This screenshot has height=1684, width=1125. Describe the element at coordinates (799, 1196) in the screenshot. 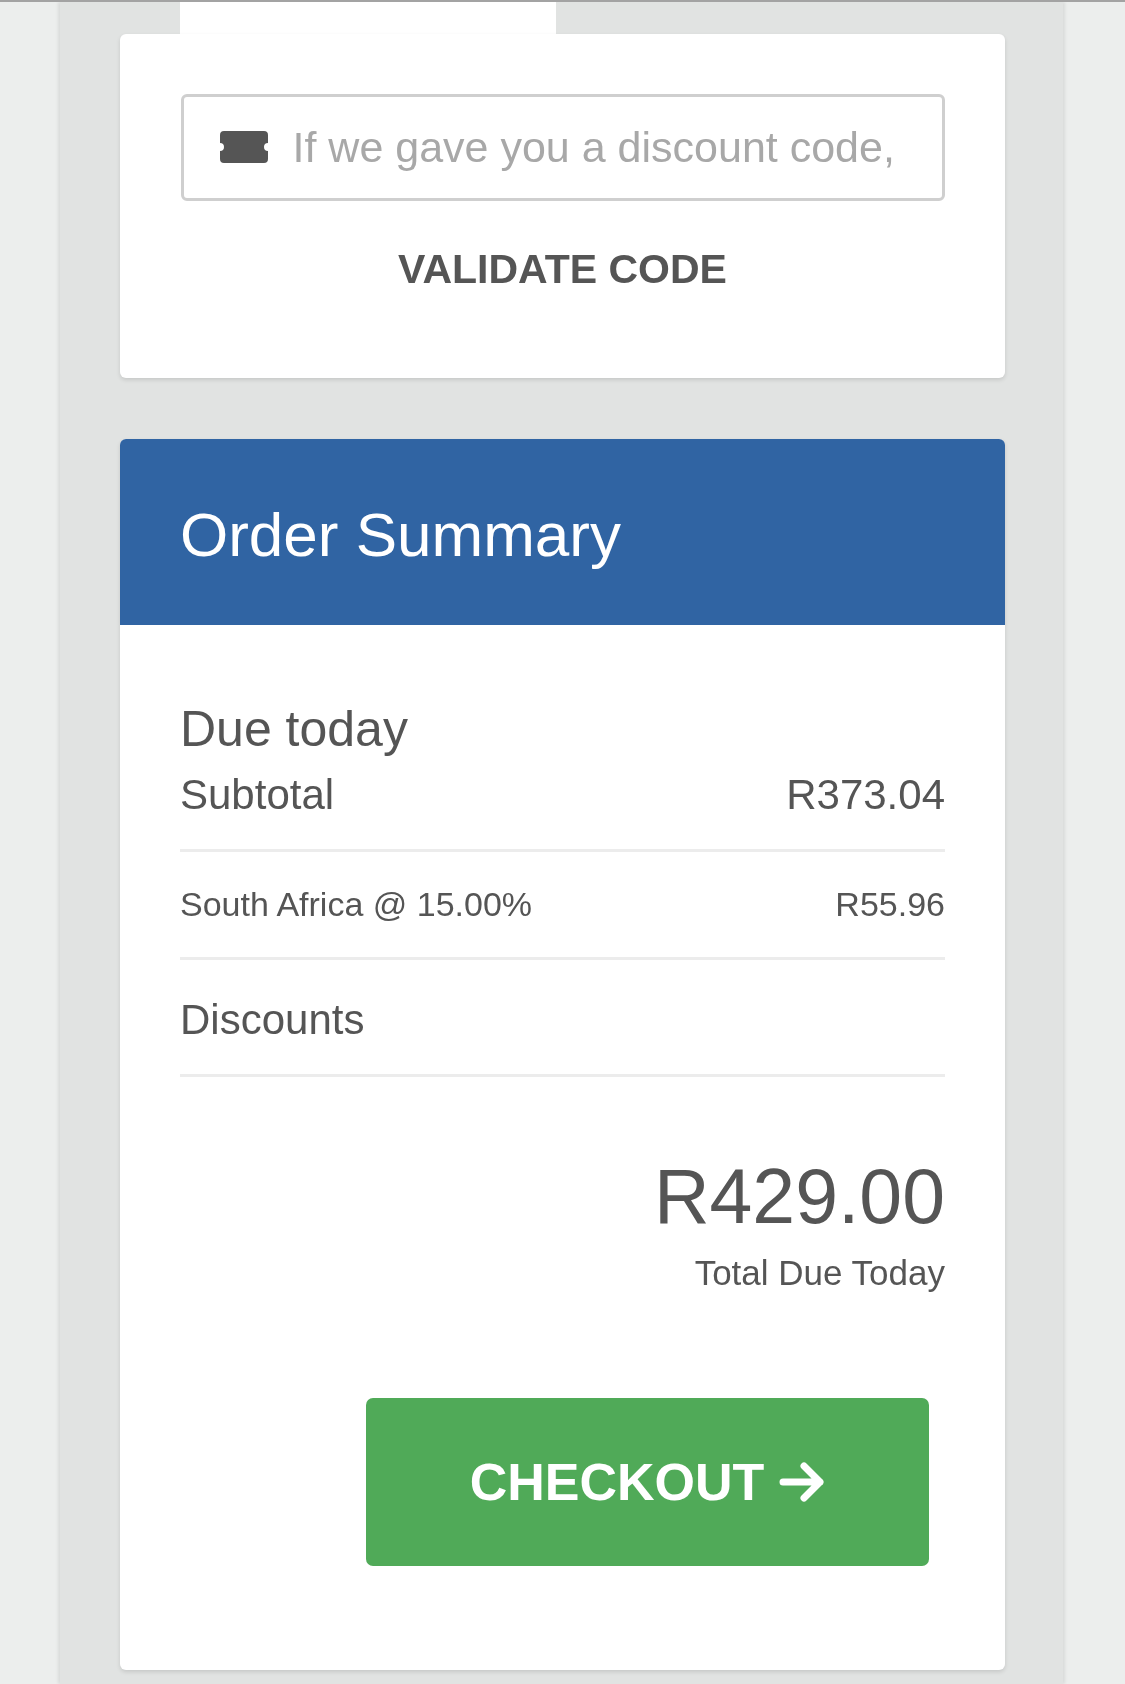

I see `total-amount: R429.00` at that location.